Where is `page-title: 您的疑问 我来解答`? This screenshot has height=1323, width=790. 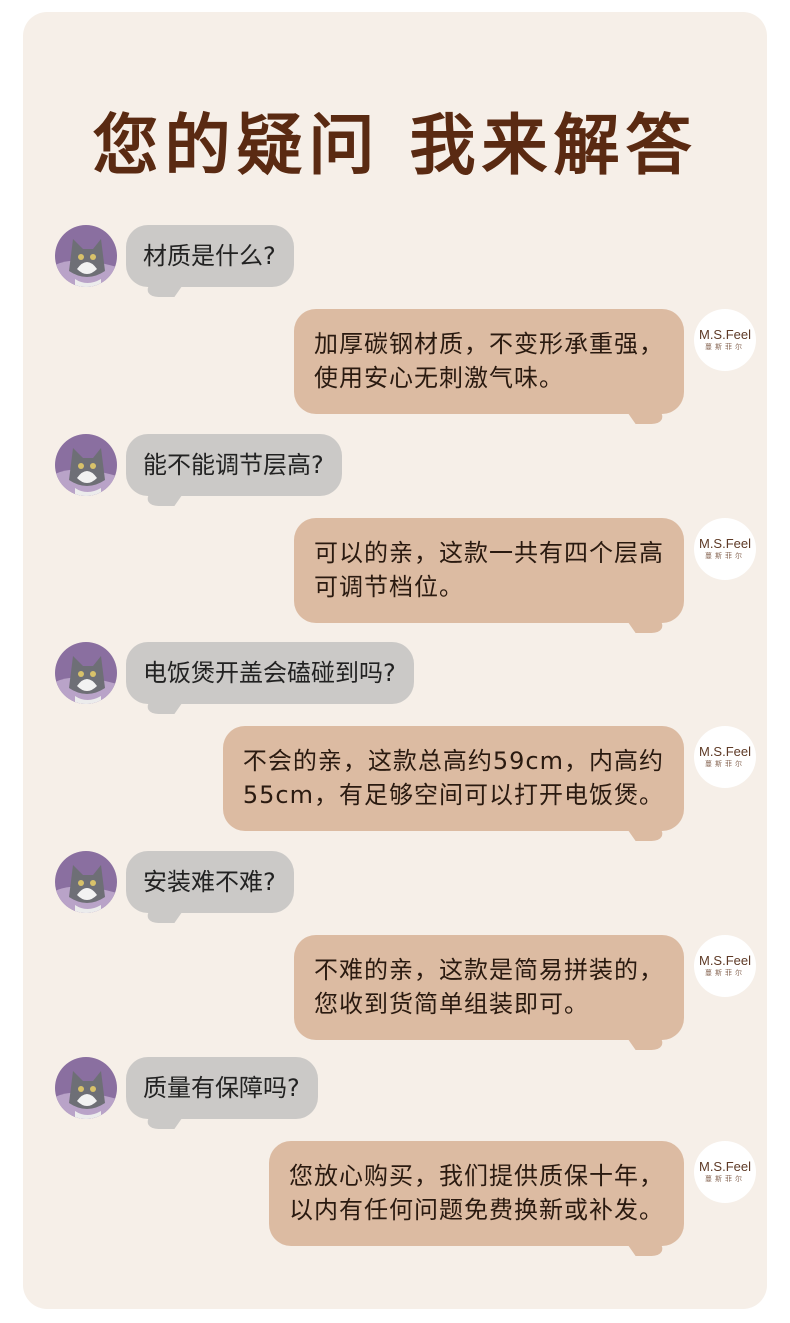 page-title: 您的疑问 我来解答 is located at coordinates (395, 145).